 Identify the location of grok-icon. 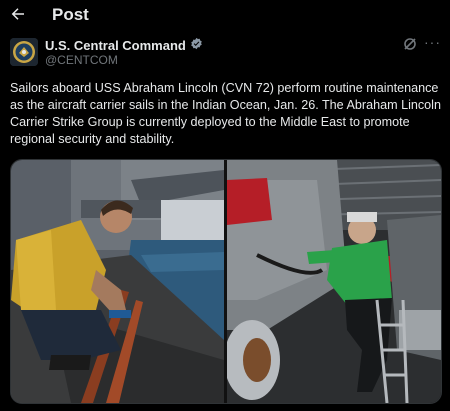
(410, 44).